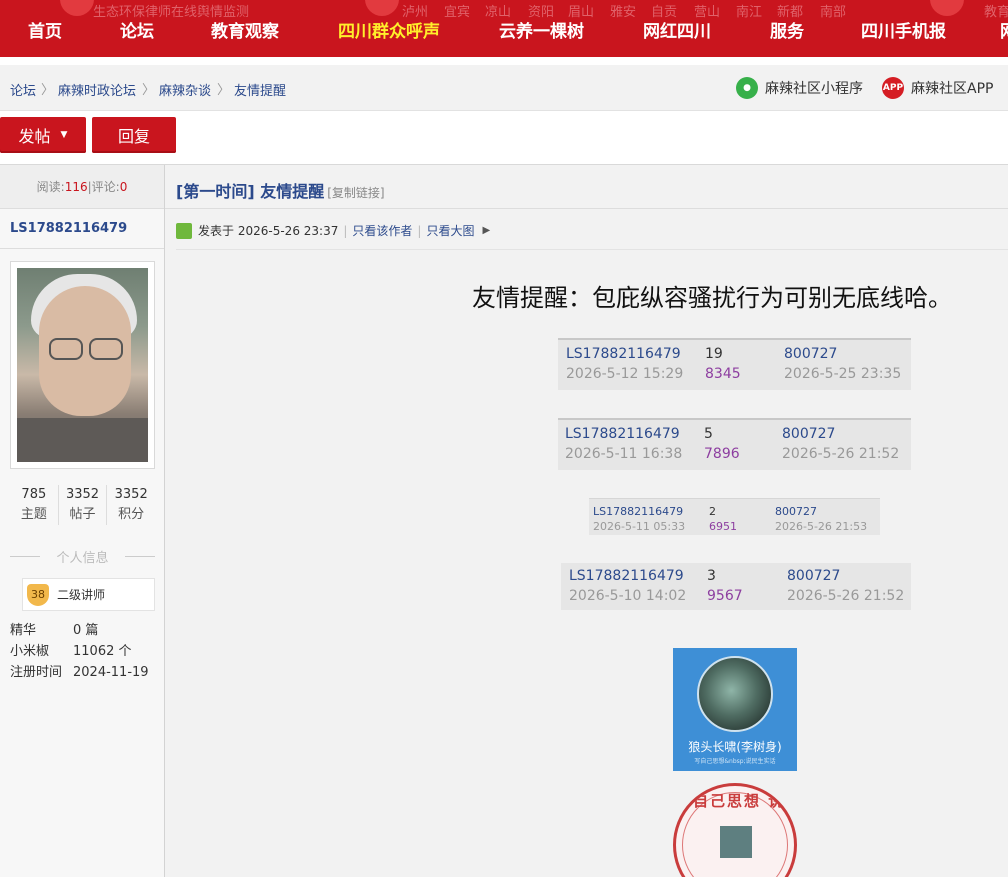 The height and width of the screenshot is (877, 1008). What do you see at coordinates (723, 374) in the screenshot?
I see `card-views: 8345` at bounding box center [723, 374].